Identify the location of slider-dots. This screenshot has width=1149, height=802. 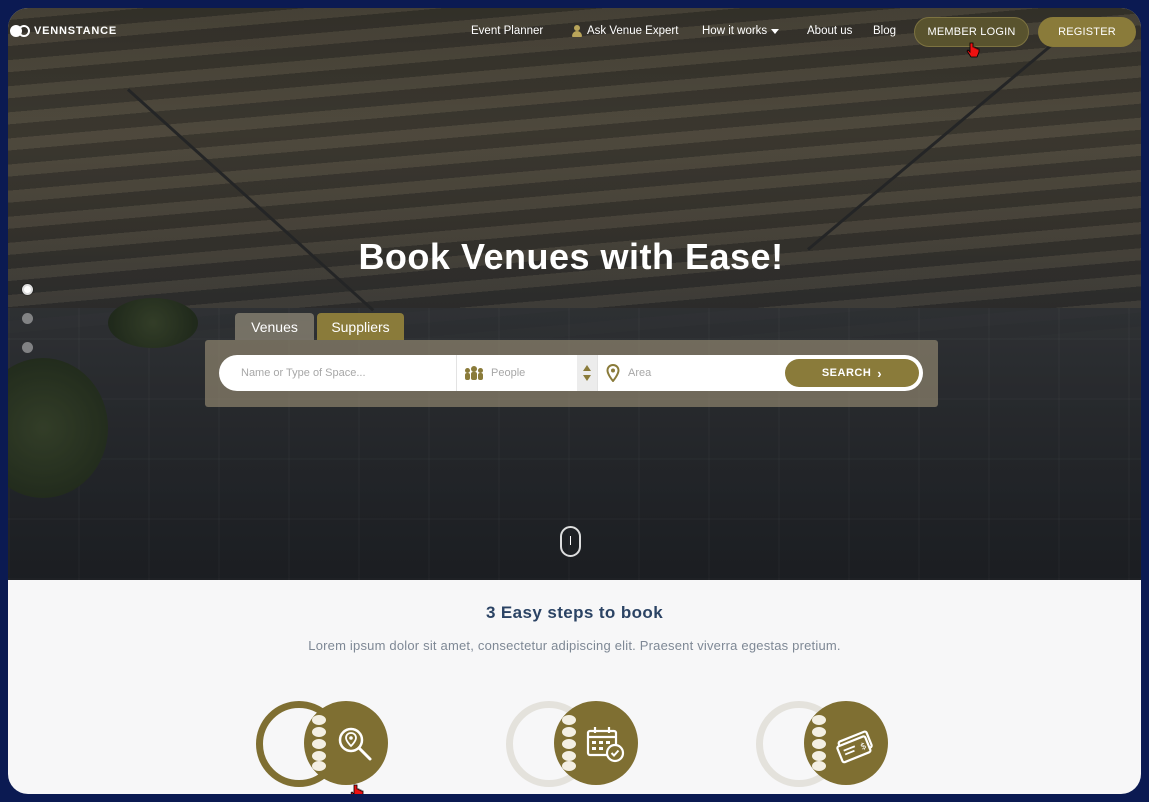
(27, 327).